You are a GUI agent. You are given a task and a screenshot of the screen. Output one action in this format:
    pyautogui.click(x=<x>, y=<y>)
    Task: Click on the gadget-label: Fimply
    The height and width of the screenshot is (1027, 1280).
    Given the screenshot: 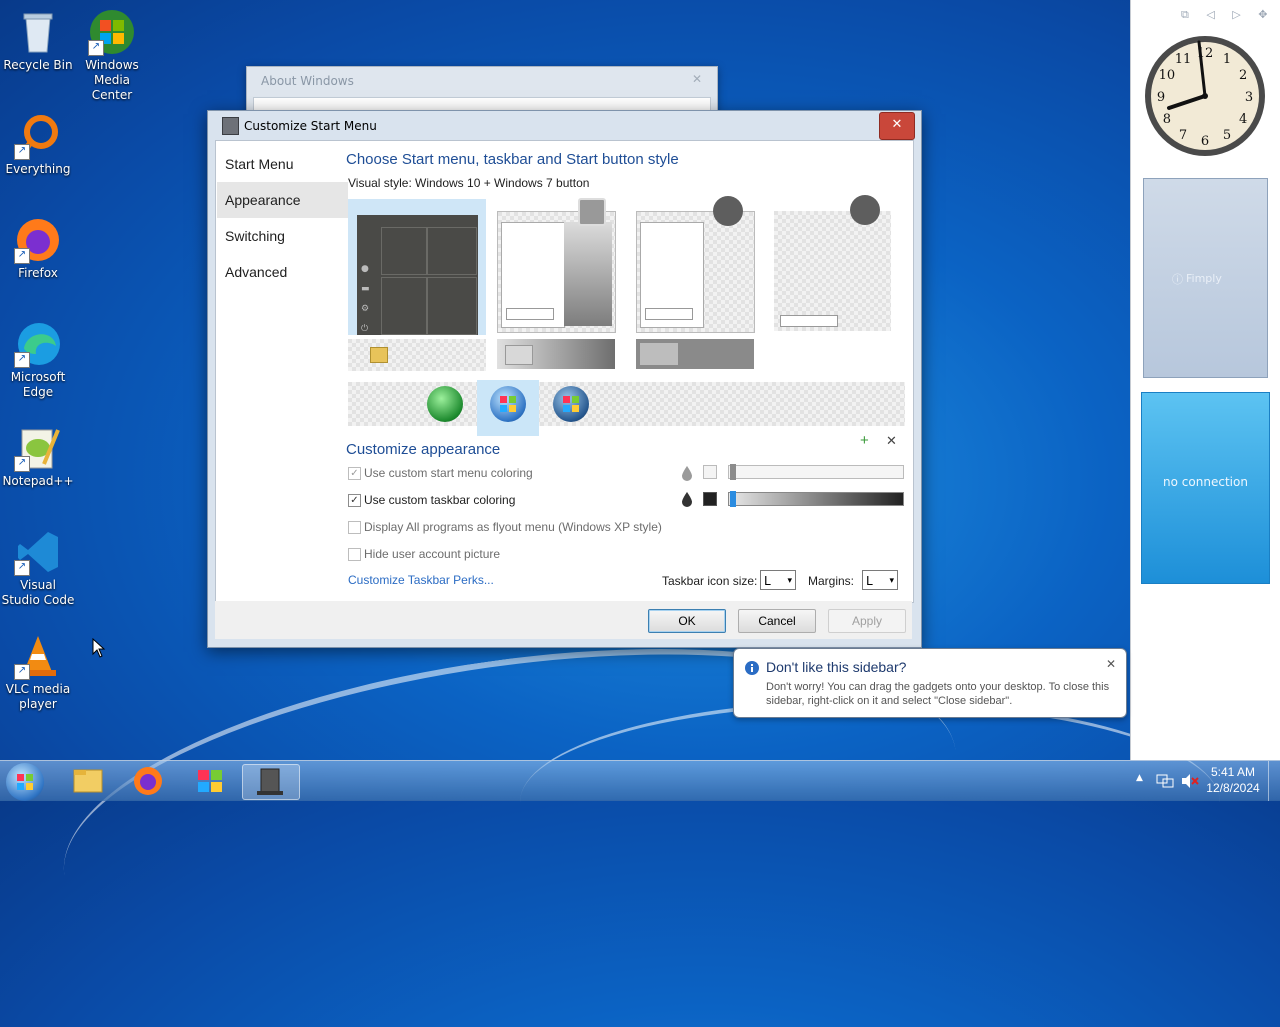 What is the action you would take?
    pyautogui.click(x=1204, y=278)
    